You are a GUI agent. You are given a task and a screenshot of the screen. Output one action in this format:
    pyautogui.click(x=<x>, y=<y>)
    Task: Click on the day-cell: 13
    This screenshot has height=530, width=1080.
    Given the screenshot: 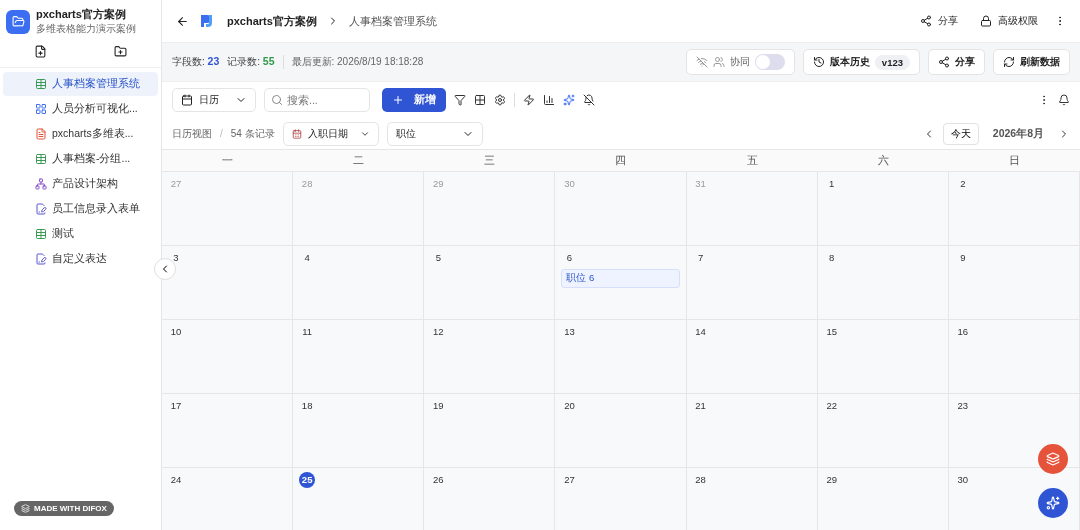 What is the action you would take?
    pyautogui.click(x=621, y=357)
    